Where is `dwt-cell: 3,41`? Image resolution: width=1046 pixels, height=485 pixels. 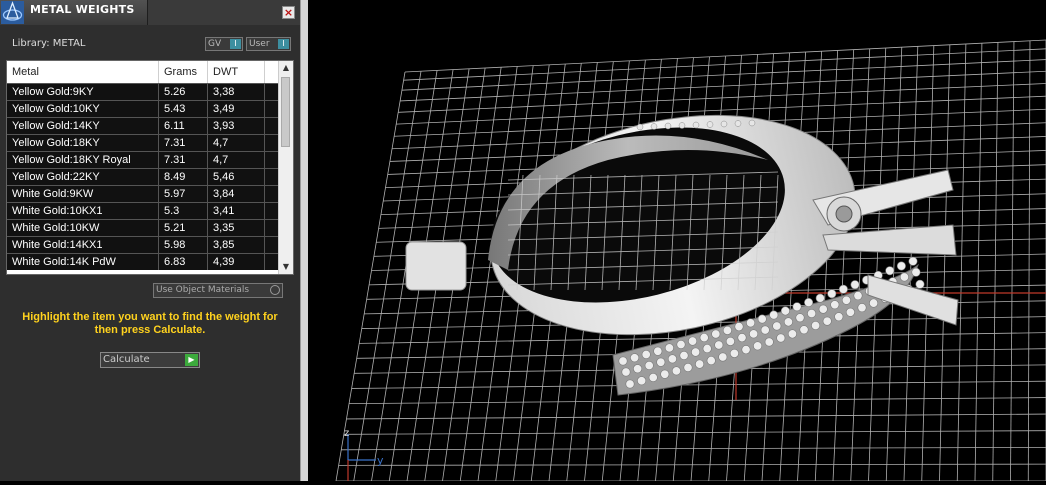
dwt-cell: 3,41 is located at coordinates (236, 211).